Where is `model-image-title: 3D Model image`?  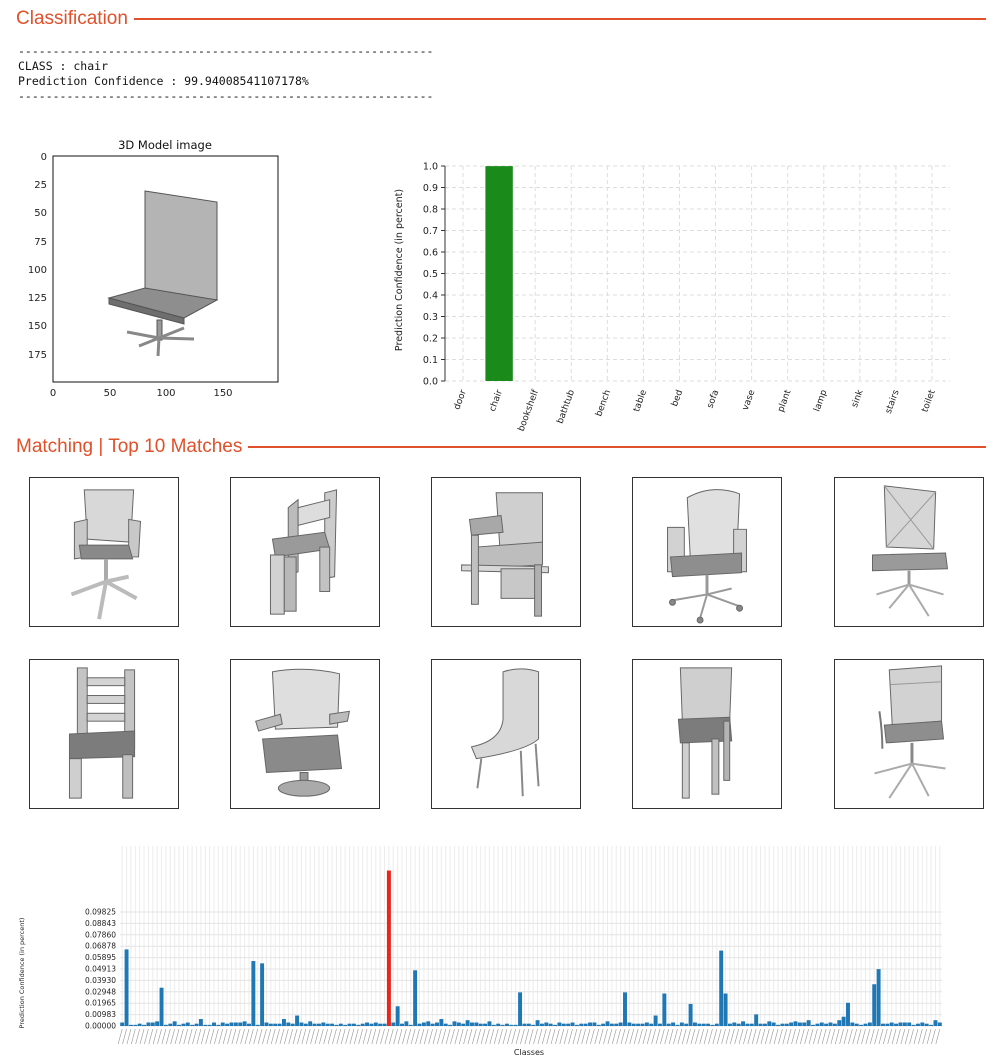
model-image-title: 3D Model image is located at coordinates (165, 145).